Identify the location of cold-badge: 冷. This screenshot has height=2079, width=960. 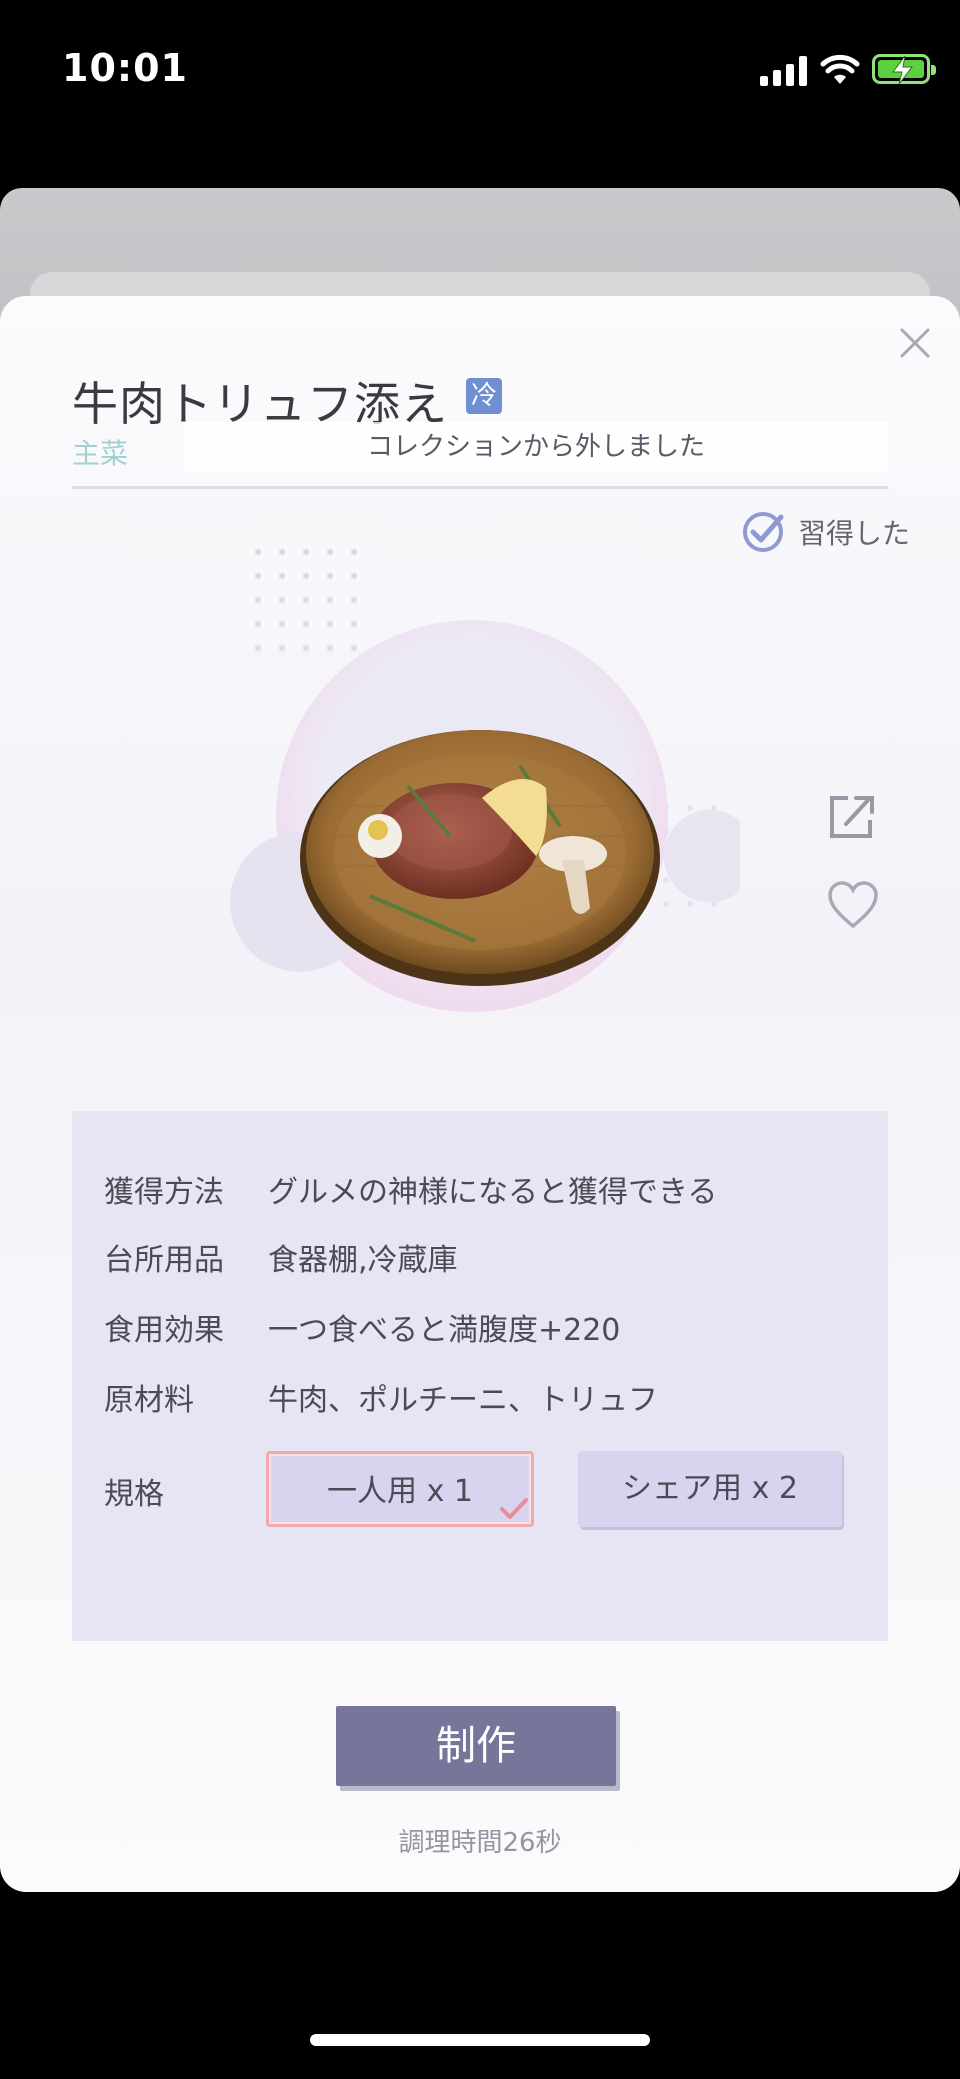
(484, 396).